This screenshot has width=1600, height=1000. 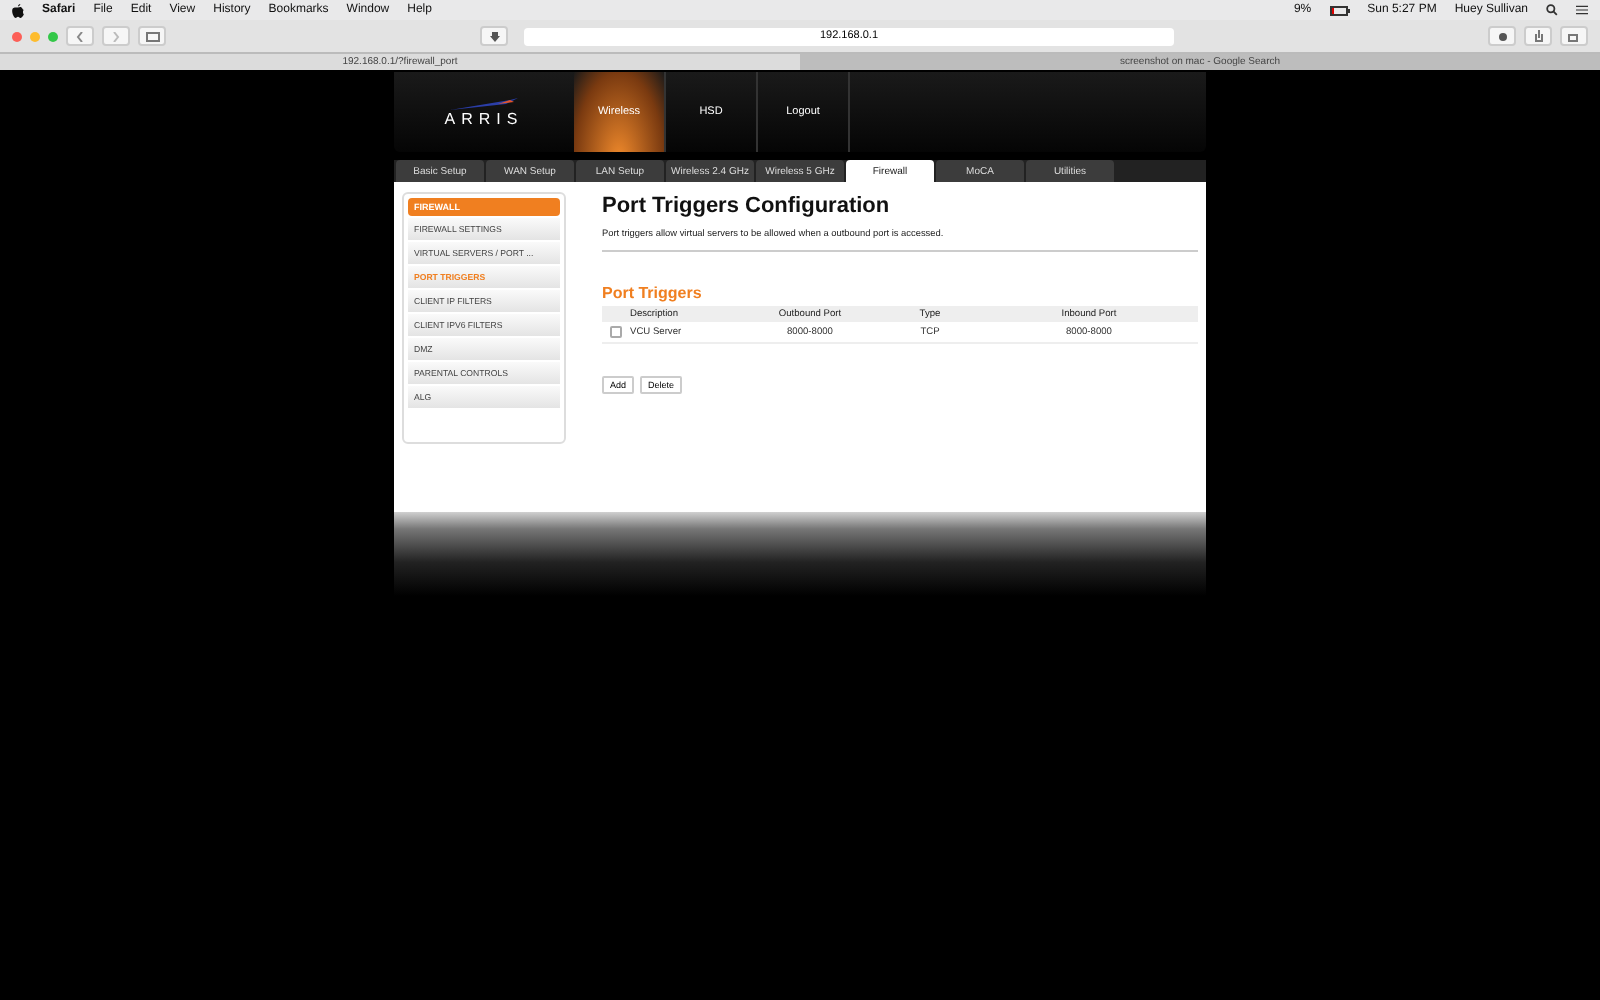 I want to click on page-title: Port Triggers Configuration, so click(x=747, y=206).